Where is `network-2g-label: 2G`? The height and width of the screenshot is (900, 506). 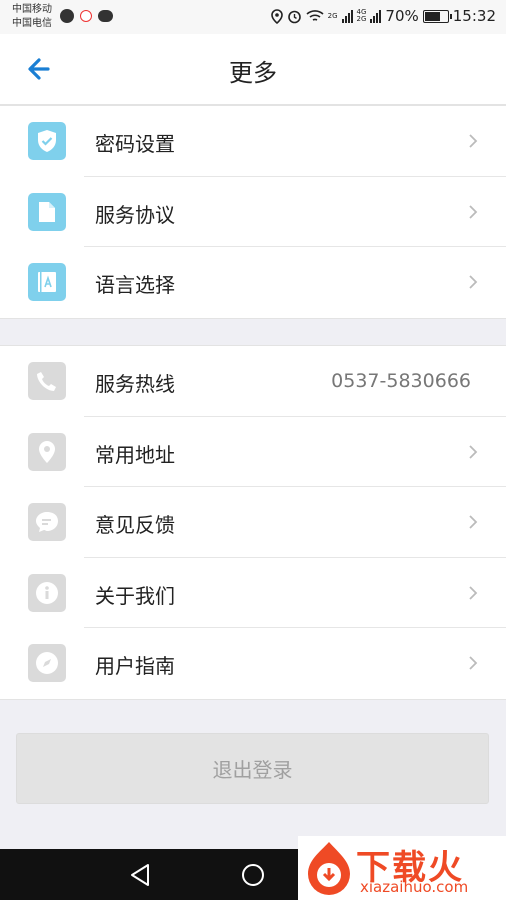 network-2g-label: 2G is located at coordinates (332, 15).